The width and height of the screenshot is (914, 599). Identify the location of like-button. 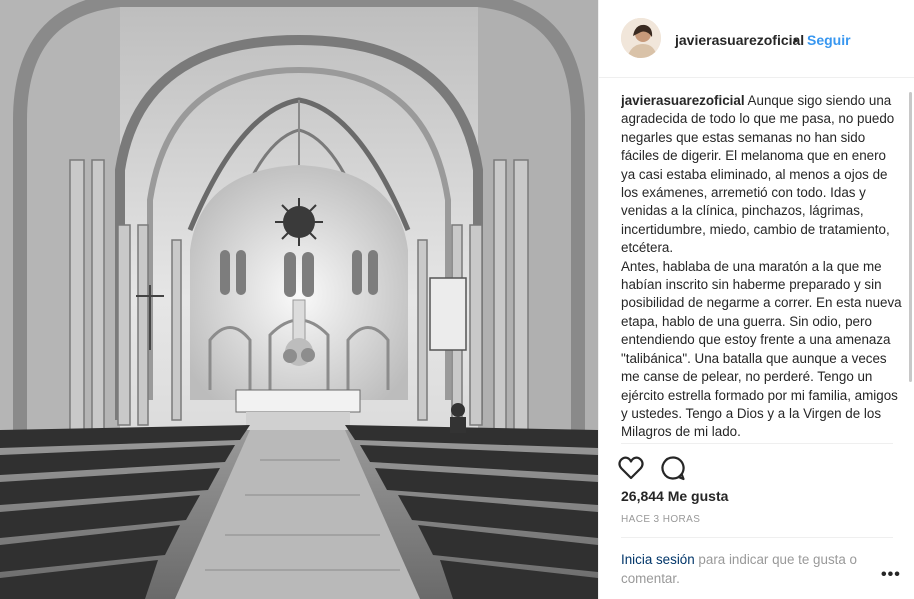
(631, 468).